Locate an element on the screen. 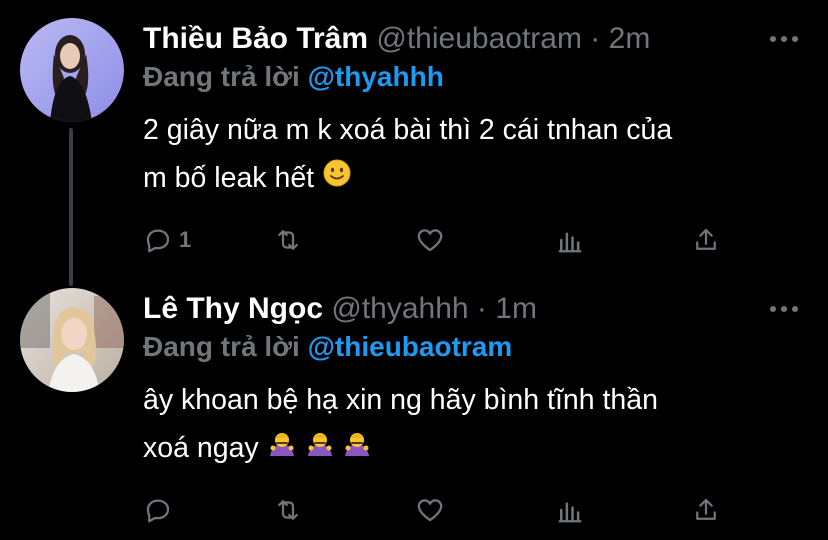 This screenshot has width=828, height=540. timestamp: 2m is located at coordinates (630, 38).